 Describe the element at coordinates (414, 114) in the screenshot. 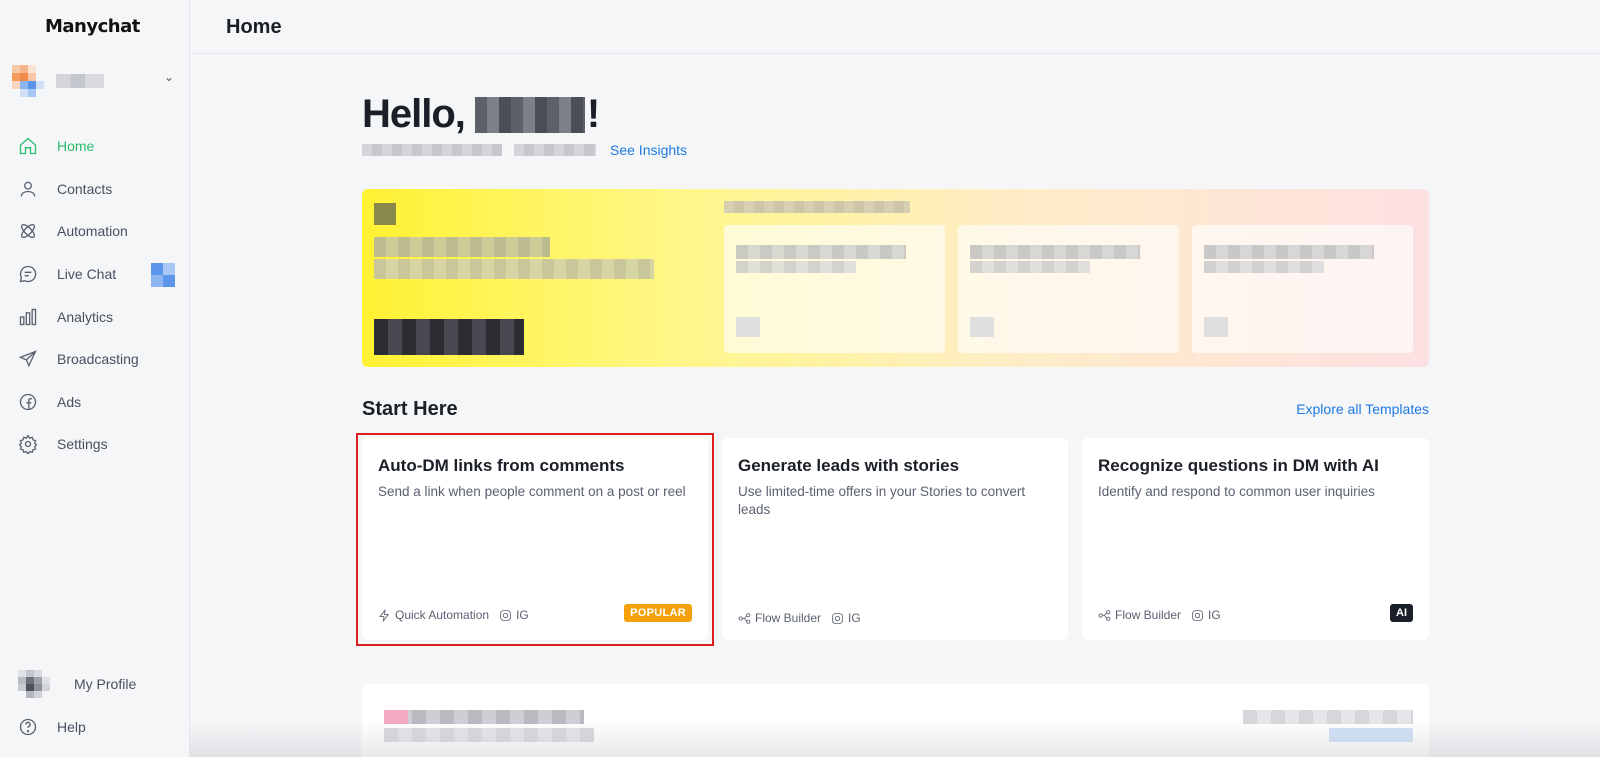

I see `greeting-prefix: Hello,` at that location.